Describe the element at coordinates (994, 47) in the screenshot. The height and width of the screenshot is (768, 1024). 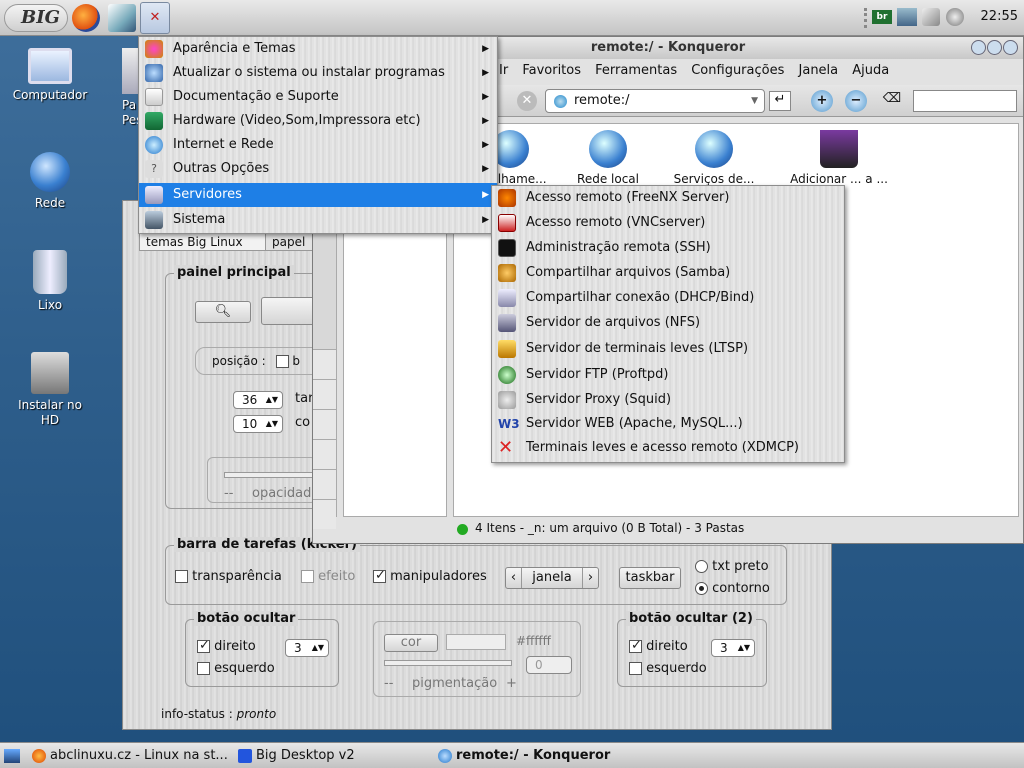
I see `maximize-button` at that location.